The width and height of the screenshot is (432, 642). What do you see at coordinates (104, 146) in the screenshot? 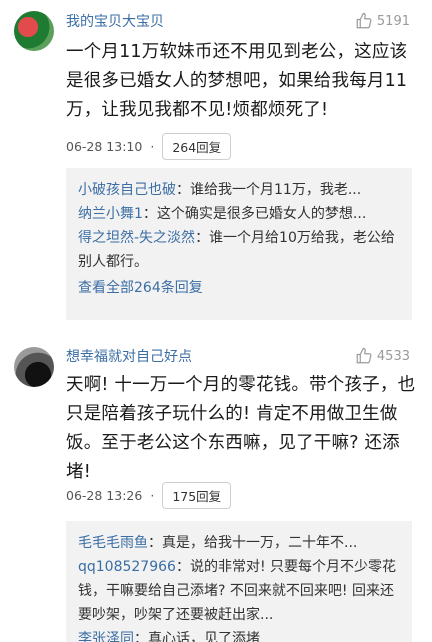
I see `comment-time: 06-28 13:10` at bounding box center [104, 146].